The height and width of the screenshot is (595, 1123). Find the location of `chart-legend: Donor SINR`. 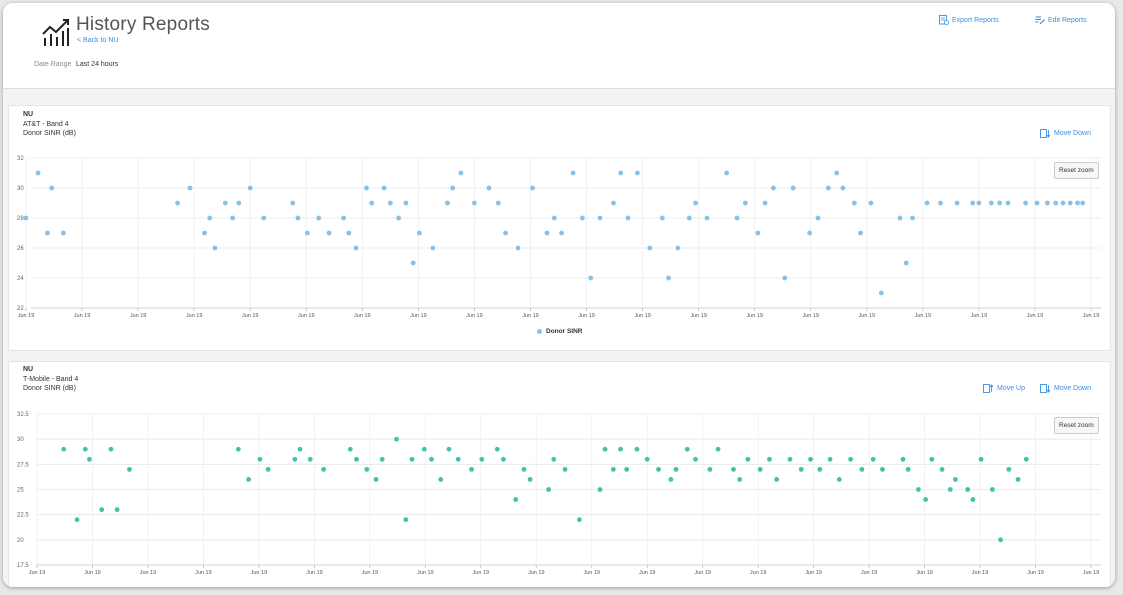

chart-legend: Donor SINR is located at coordinates (559, 331).